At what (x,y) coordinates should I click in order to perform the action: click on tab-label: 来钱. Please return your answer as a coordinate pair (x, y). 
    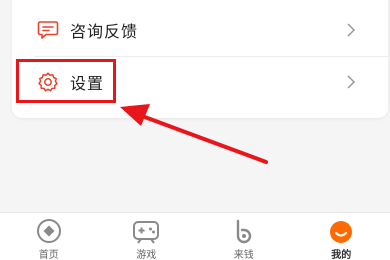
    Looking at the image, I should click on (243, 255).